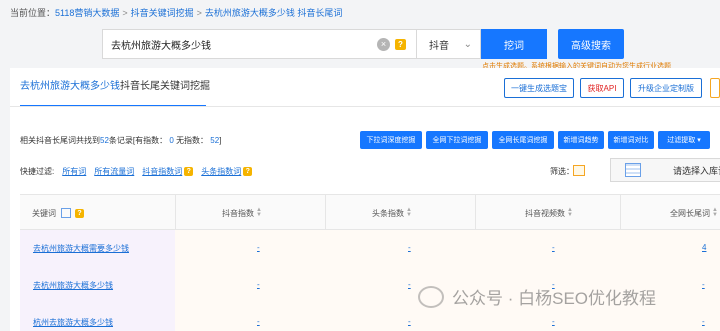  I want to click on divider, so click(365, 106).